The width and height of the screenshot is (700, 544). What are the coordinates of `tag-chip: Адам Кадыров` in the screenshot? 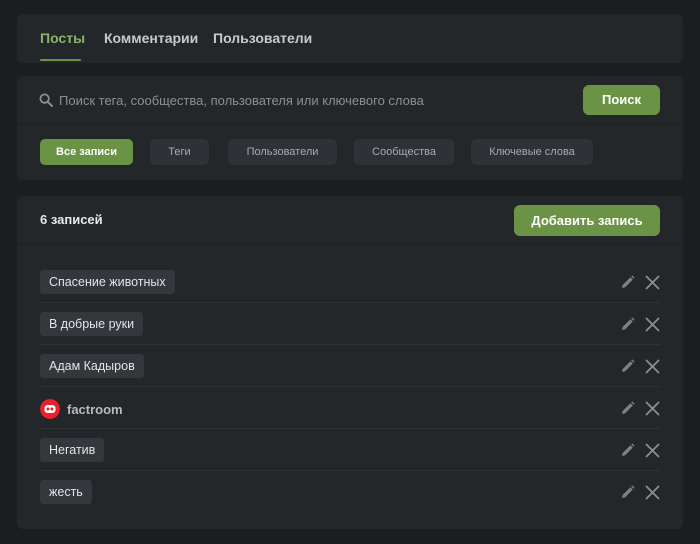 It's located at (92, 366).